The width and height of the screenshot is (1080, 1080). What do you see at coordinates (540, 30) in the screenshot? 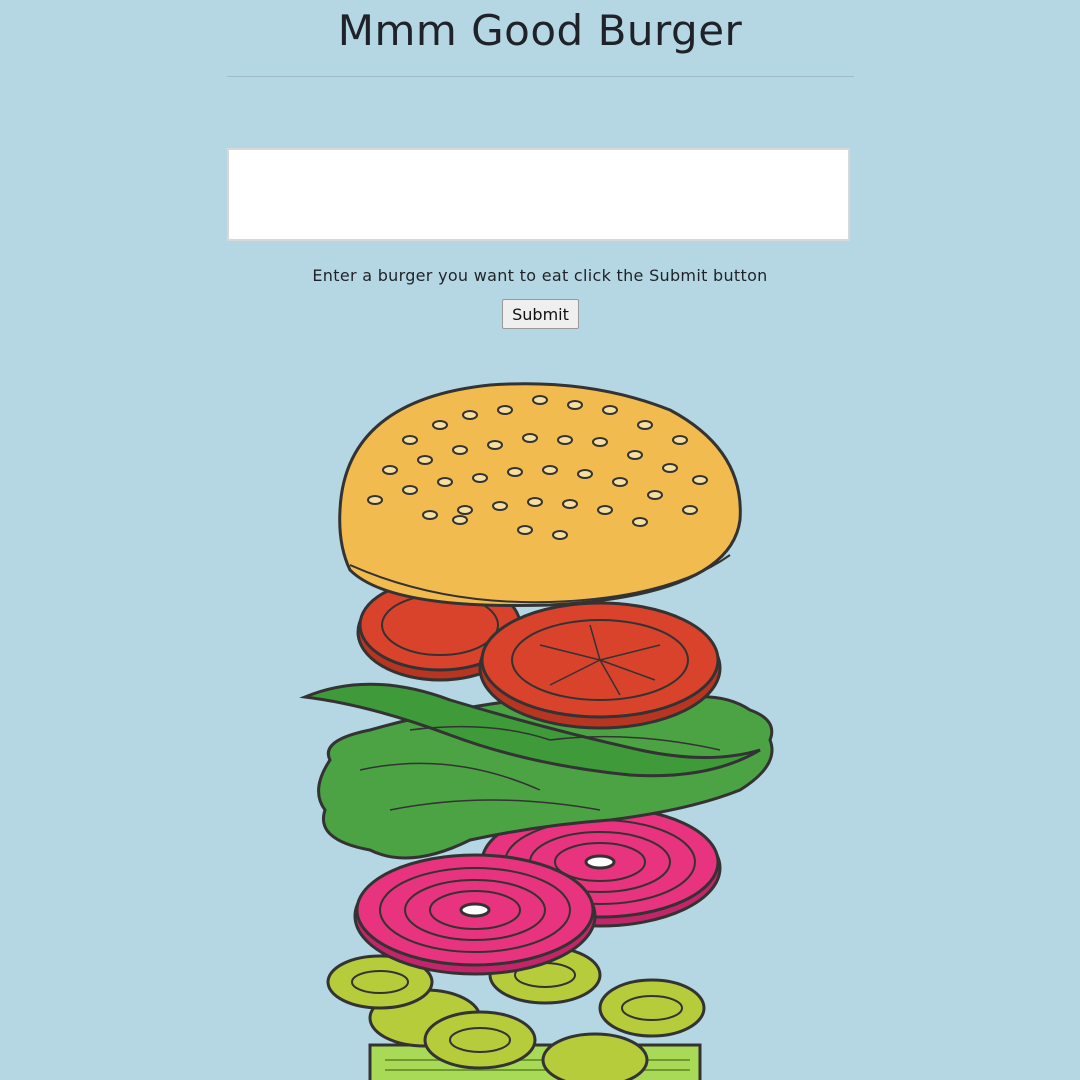
I see `page-title: Mmm Good Burger` at bounding box center [540, 30].